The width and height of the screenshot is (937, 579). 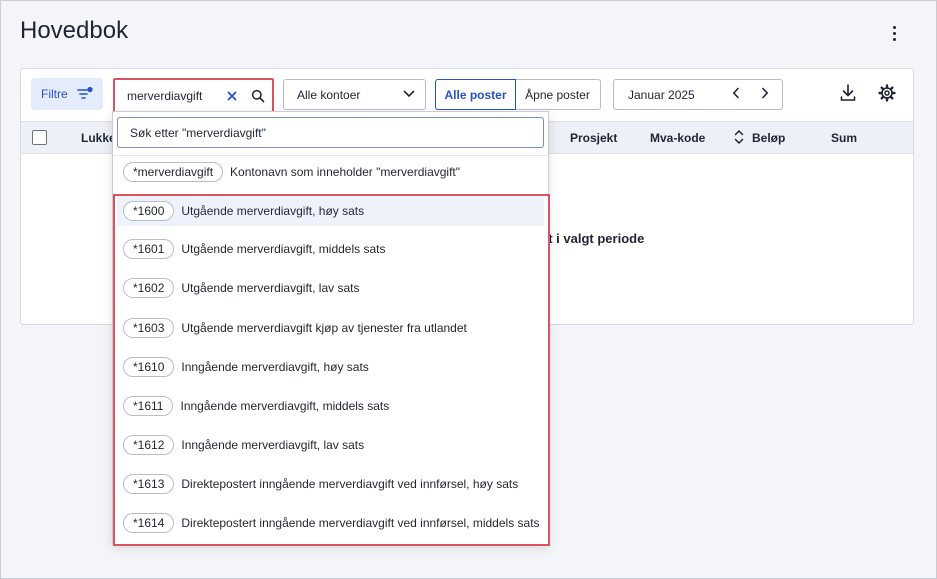 I want to click on sort-icon, so click(x=739, y=137).